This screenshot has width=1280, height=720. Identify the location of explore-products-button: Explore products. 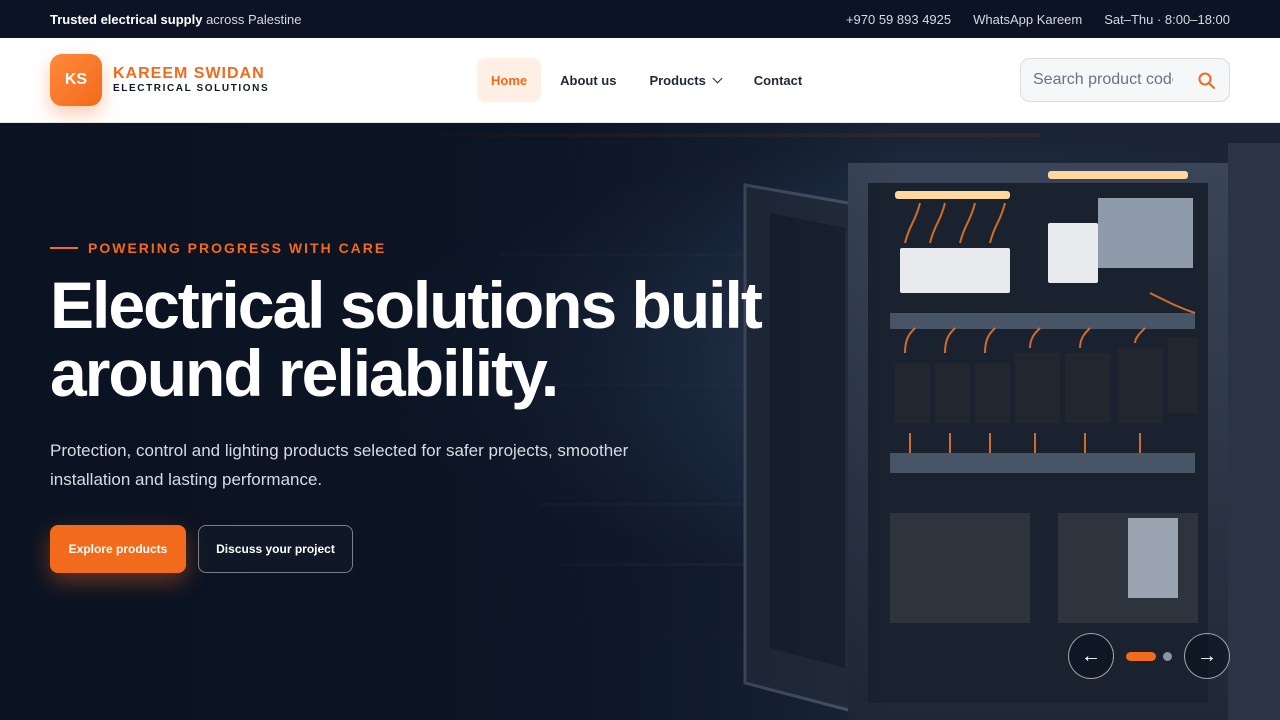
(118, 549).